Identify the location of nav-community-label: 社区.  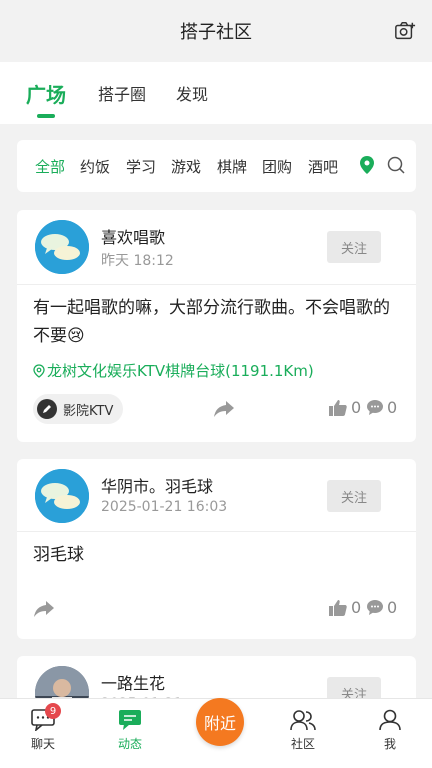
(302, 744).